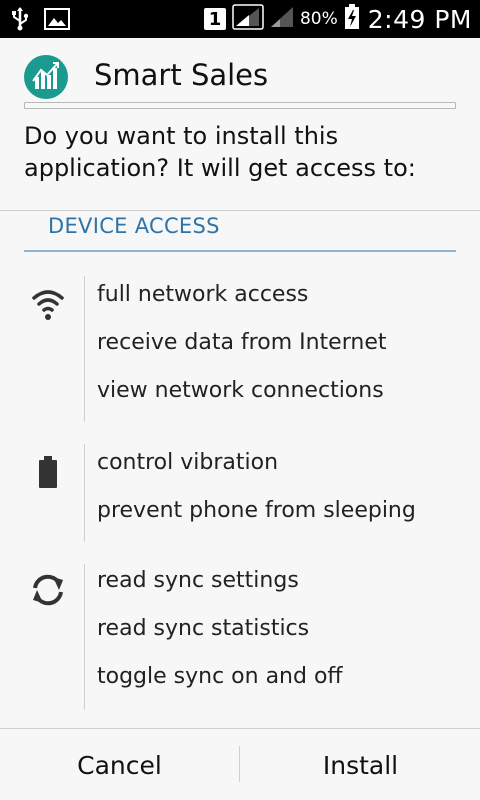 The image size is (480, 800). I want to click on clock: 2:49 PM, so click(419, 19).